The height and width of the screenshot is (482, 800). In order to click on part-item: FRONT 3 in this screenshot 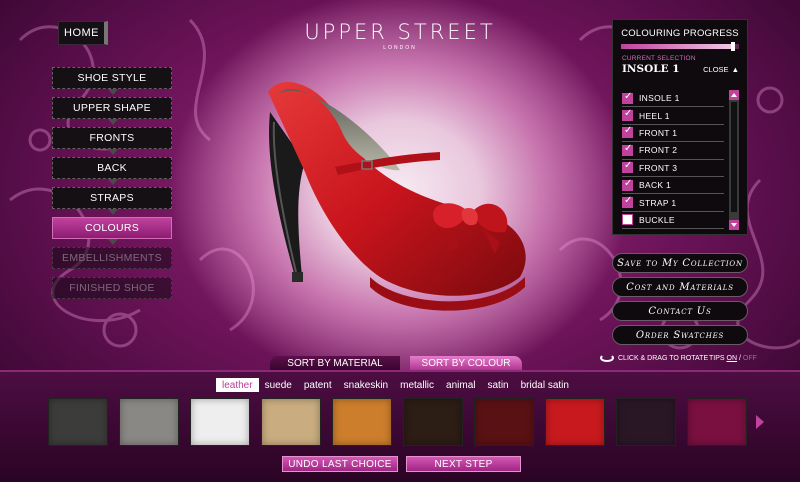, I will do `click(673, 168)`.